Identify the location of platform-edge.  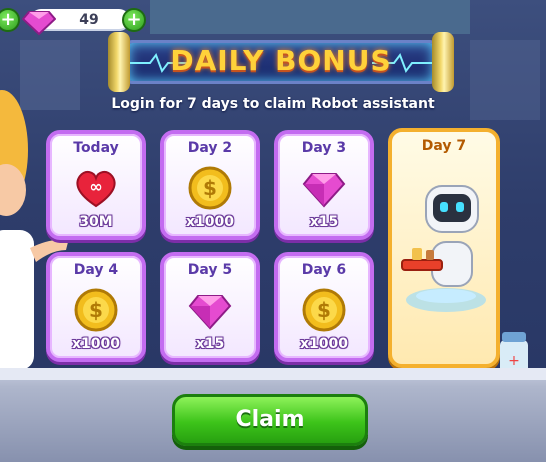
(273, 374).